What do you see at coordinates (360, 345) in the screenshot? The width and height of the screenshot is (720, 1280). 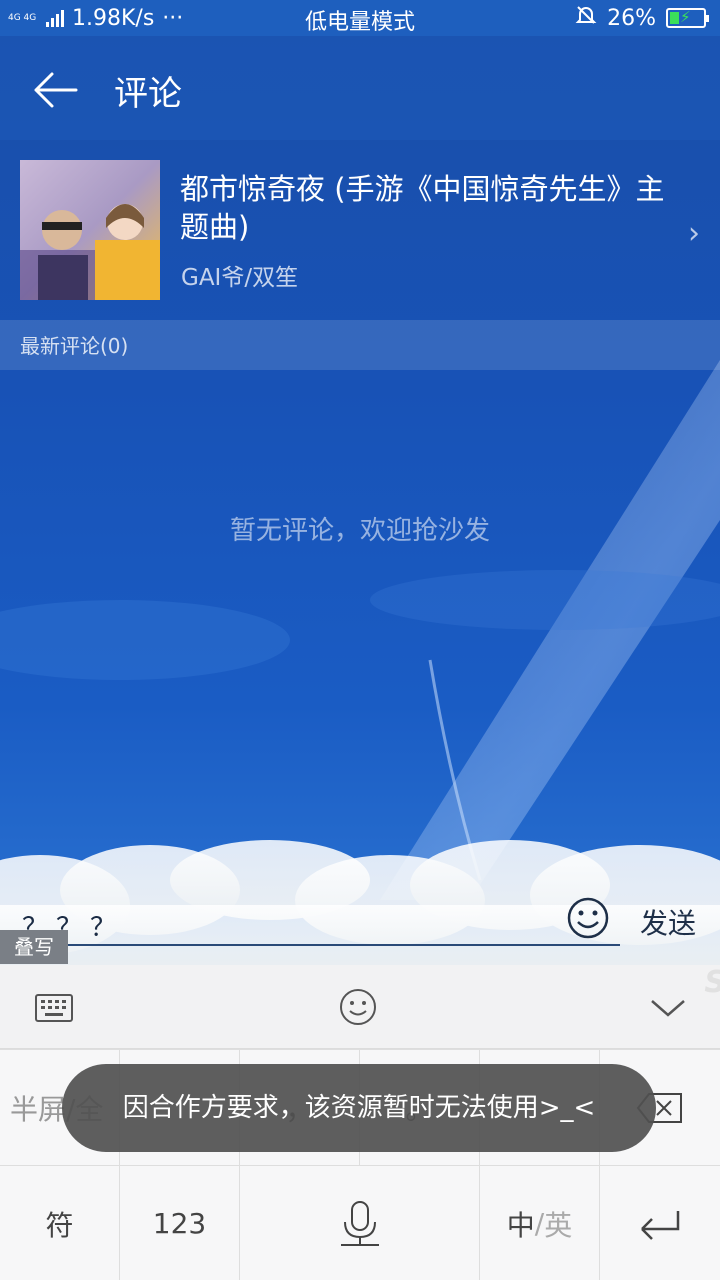 I see `latest-comments-header: 最新评论(0)` at bounding box center [360, 345].